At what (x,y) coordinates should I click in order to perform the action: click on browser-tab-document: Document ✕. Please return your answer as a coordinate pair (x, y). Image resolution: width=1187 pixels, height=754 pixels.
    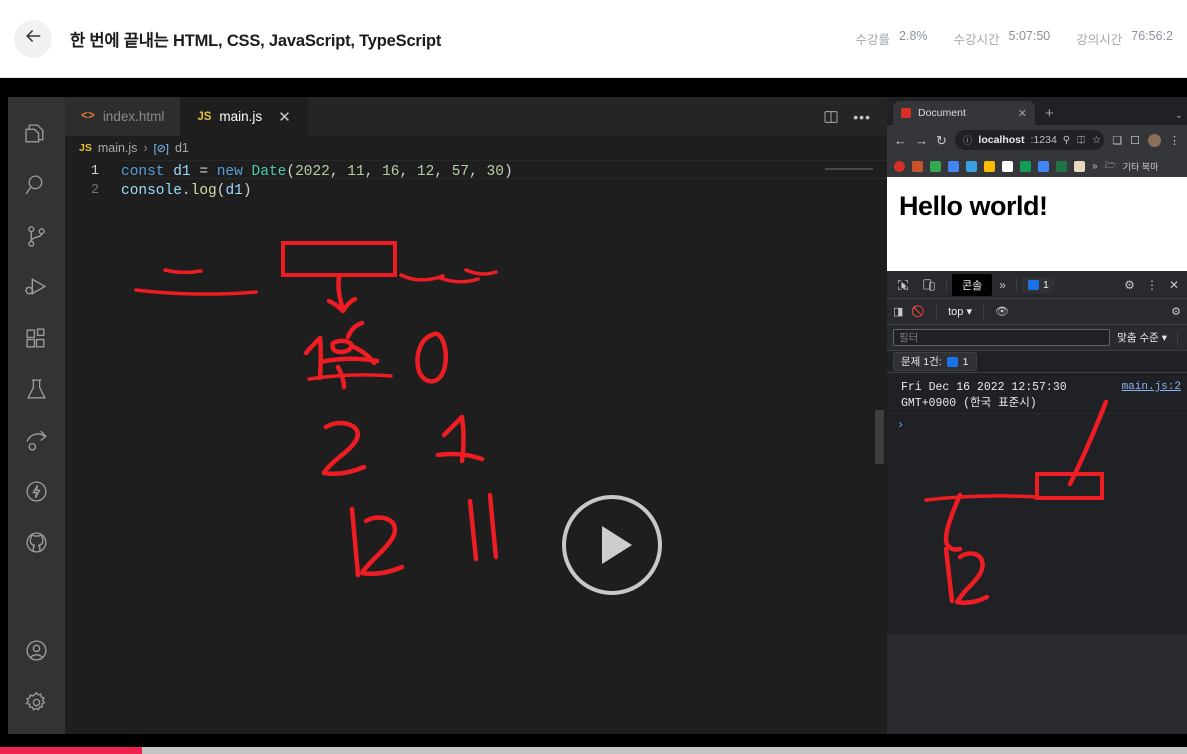
    Looking at the image, I should click on (964, 113).